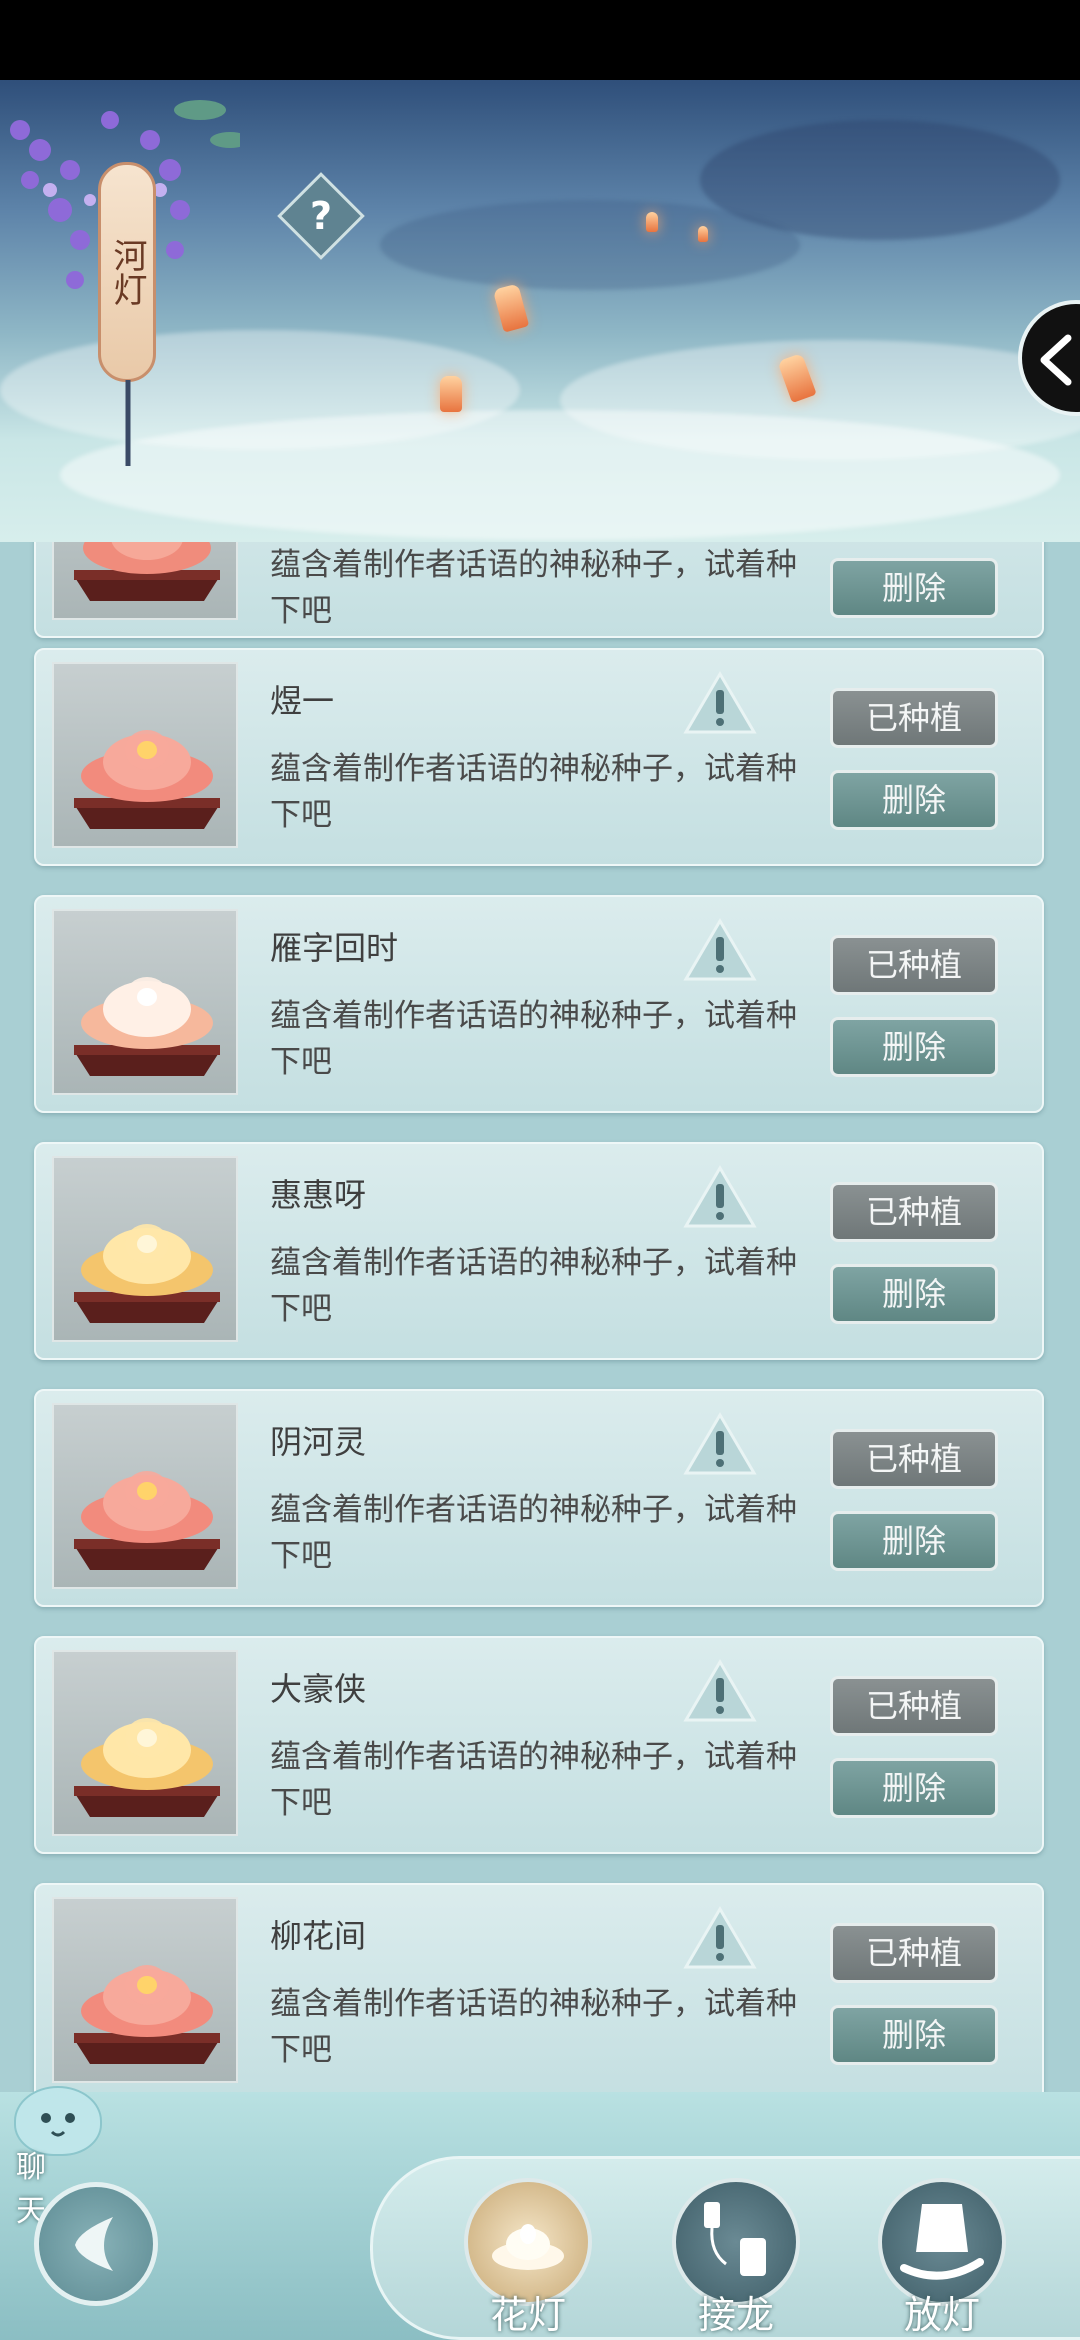  I want to click on list-item: 雁字回时蕴含着制作者话语的神秘种子，试着种下吧 已种植删除, so click(539, 1004).